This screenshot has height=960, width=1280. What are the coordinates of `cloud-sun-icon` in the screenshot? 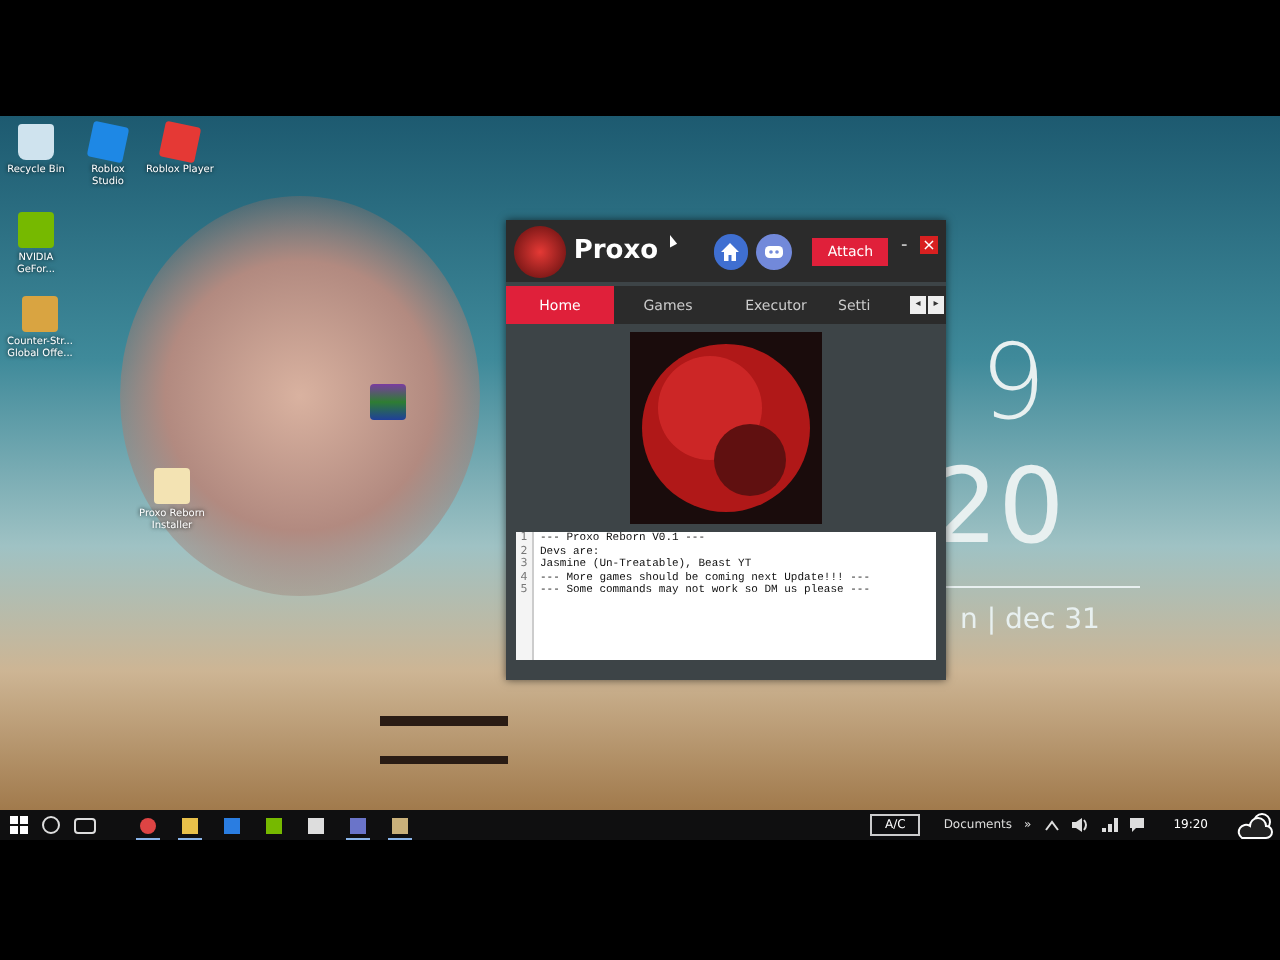 It's located at (1256, 825).